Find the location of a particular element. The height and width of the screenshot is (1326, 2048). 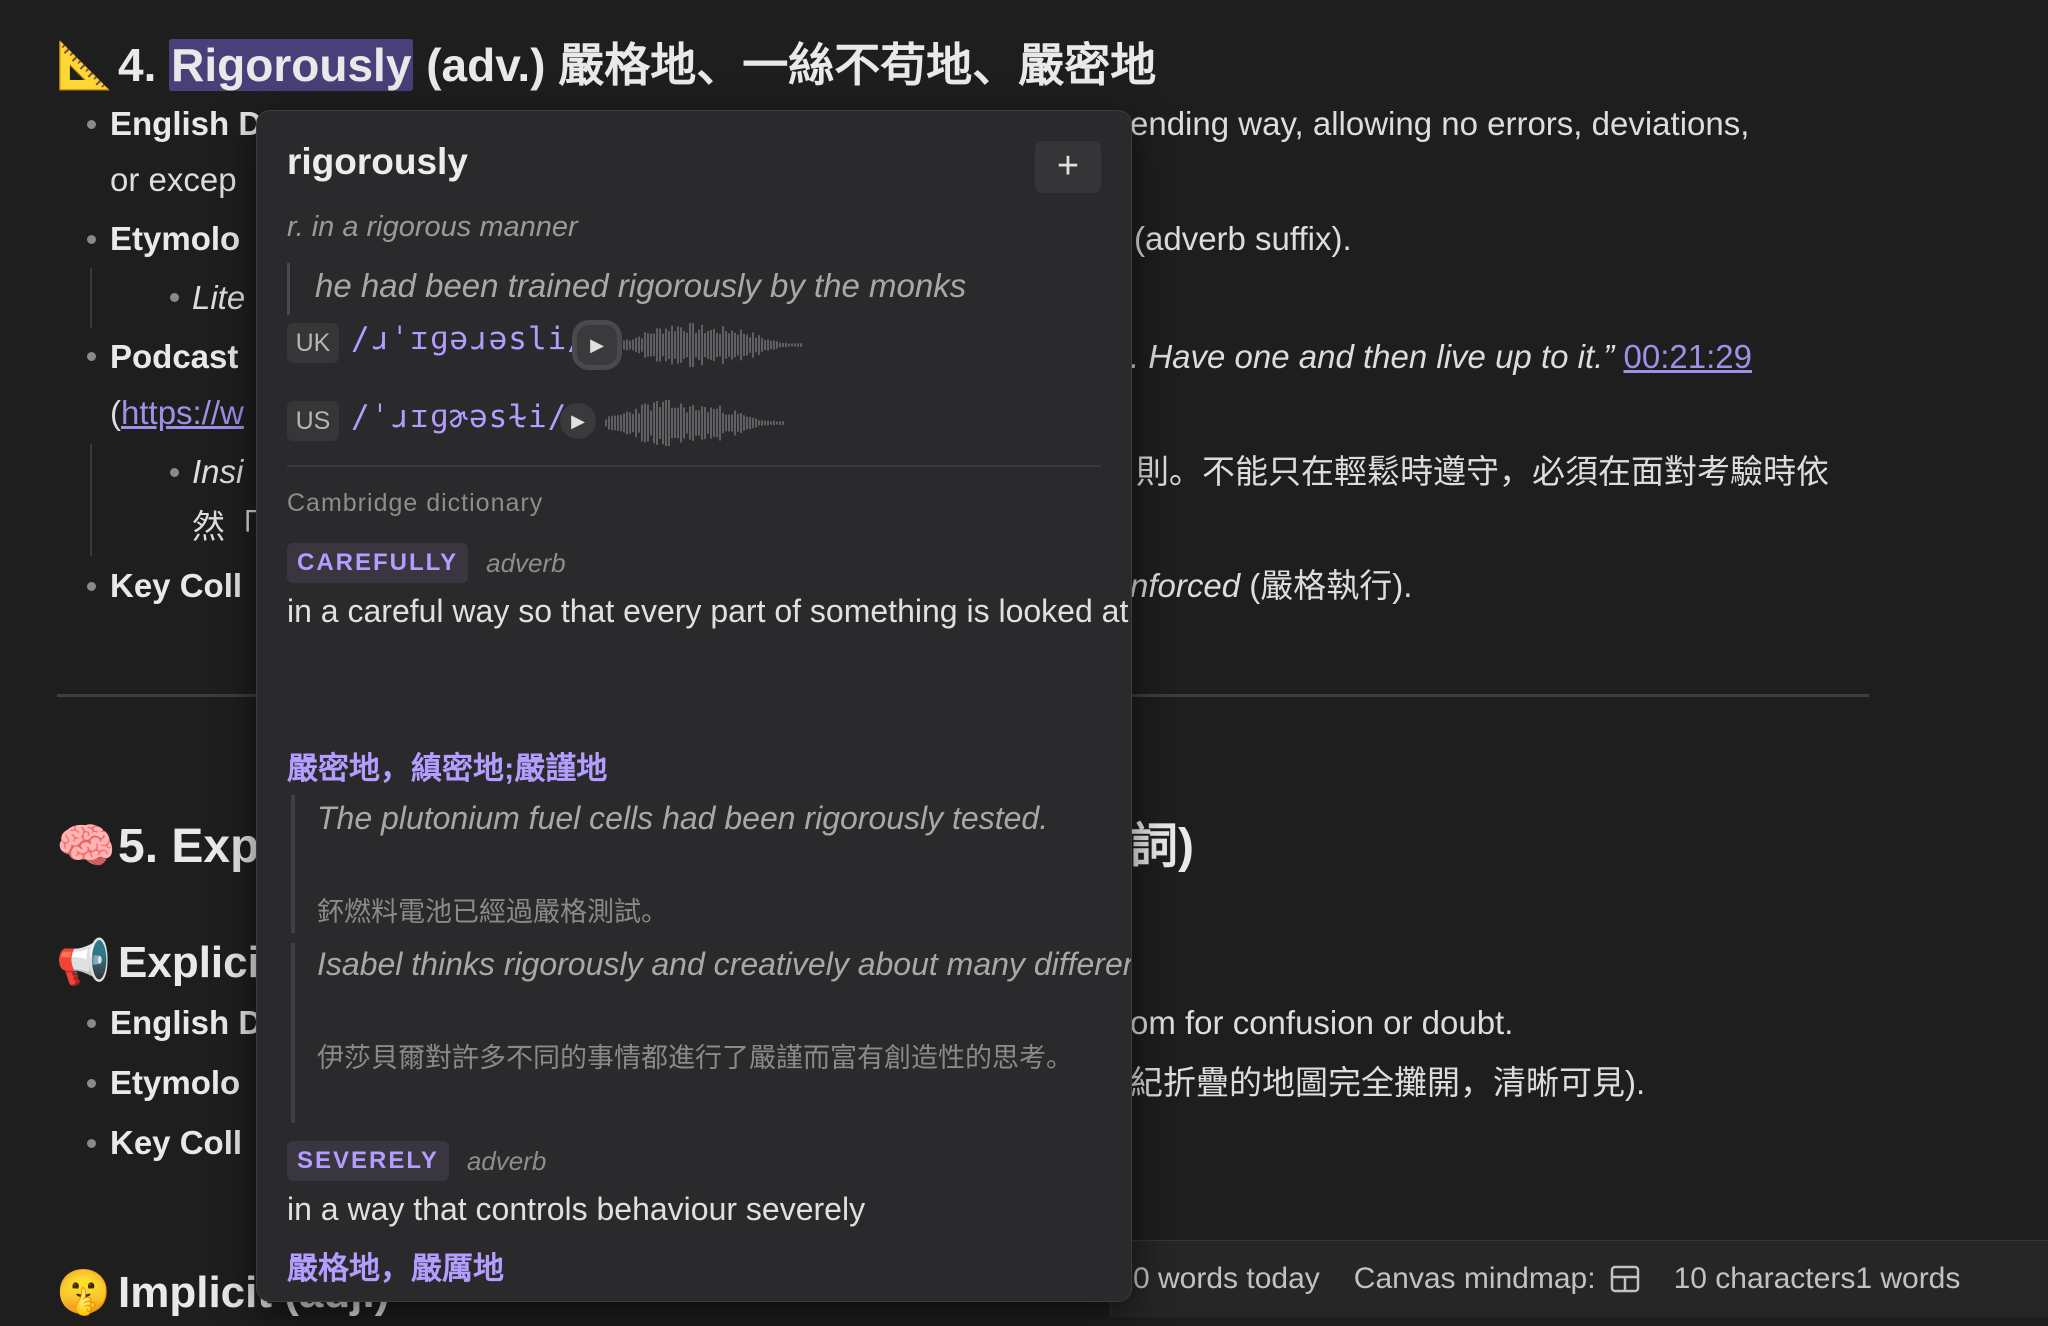

literal-line: Lite is located at coordinates (219, 297).